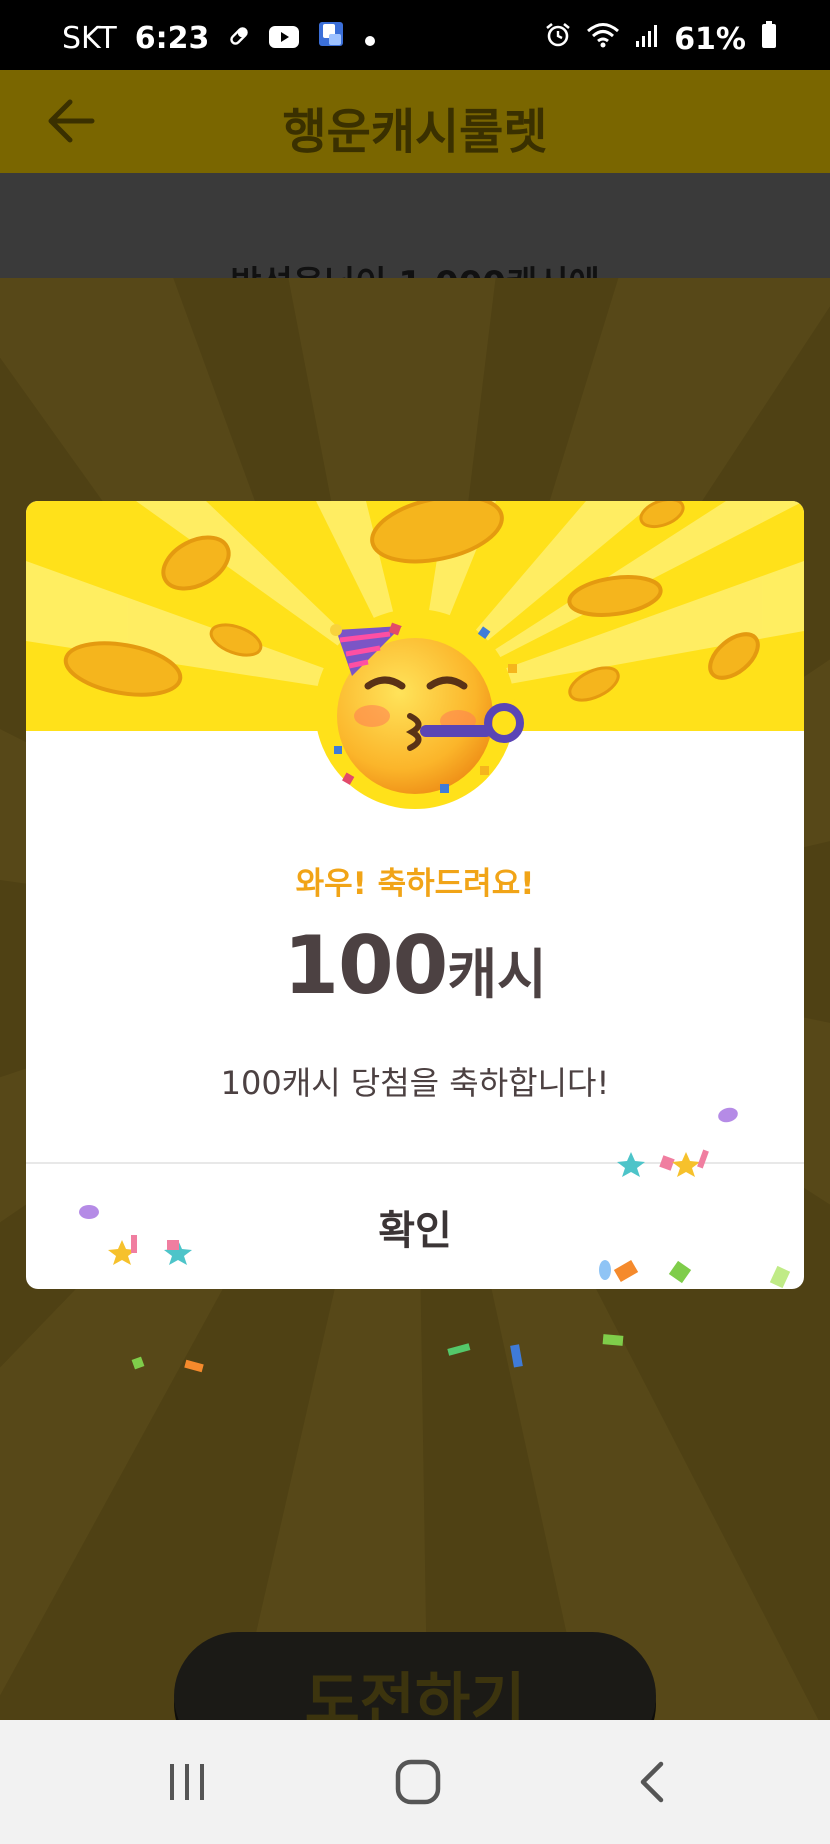 This screenshot has width=830, height=1844. What do you see at coordinates (661, 39) in the screenshot?
I see `status-right: 61%` at bounding box center [661, 39].